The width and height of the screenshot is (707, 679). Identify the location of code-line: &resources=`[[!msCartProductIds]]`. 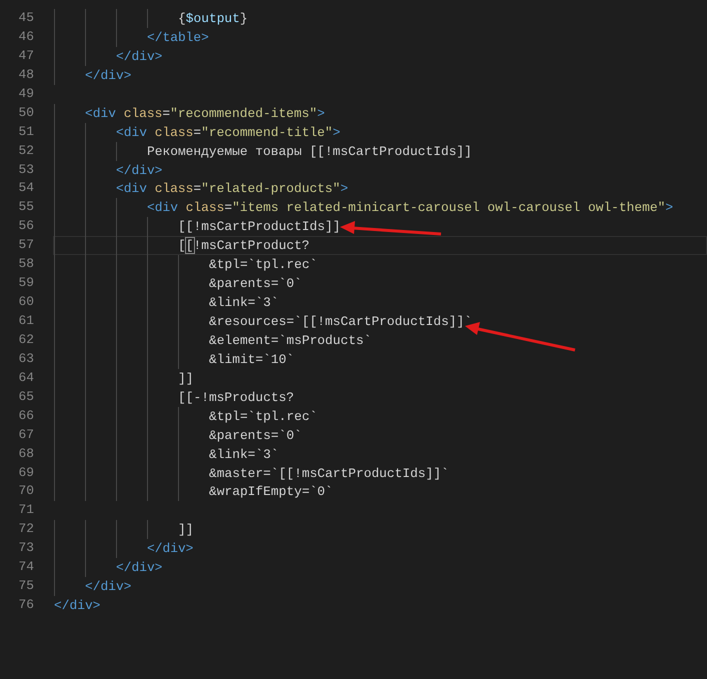
(340, 321).